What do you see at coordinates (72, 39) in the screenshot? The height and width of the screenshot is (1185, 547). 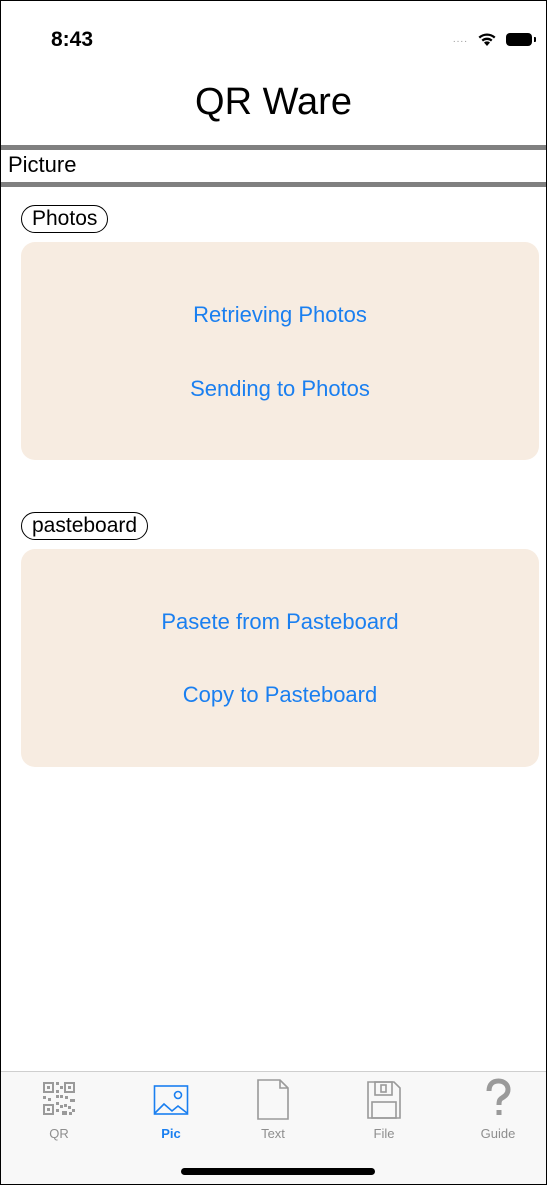 I see `status-time: 8:43` at bounding box center [72, 39].